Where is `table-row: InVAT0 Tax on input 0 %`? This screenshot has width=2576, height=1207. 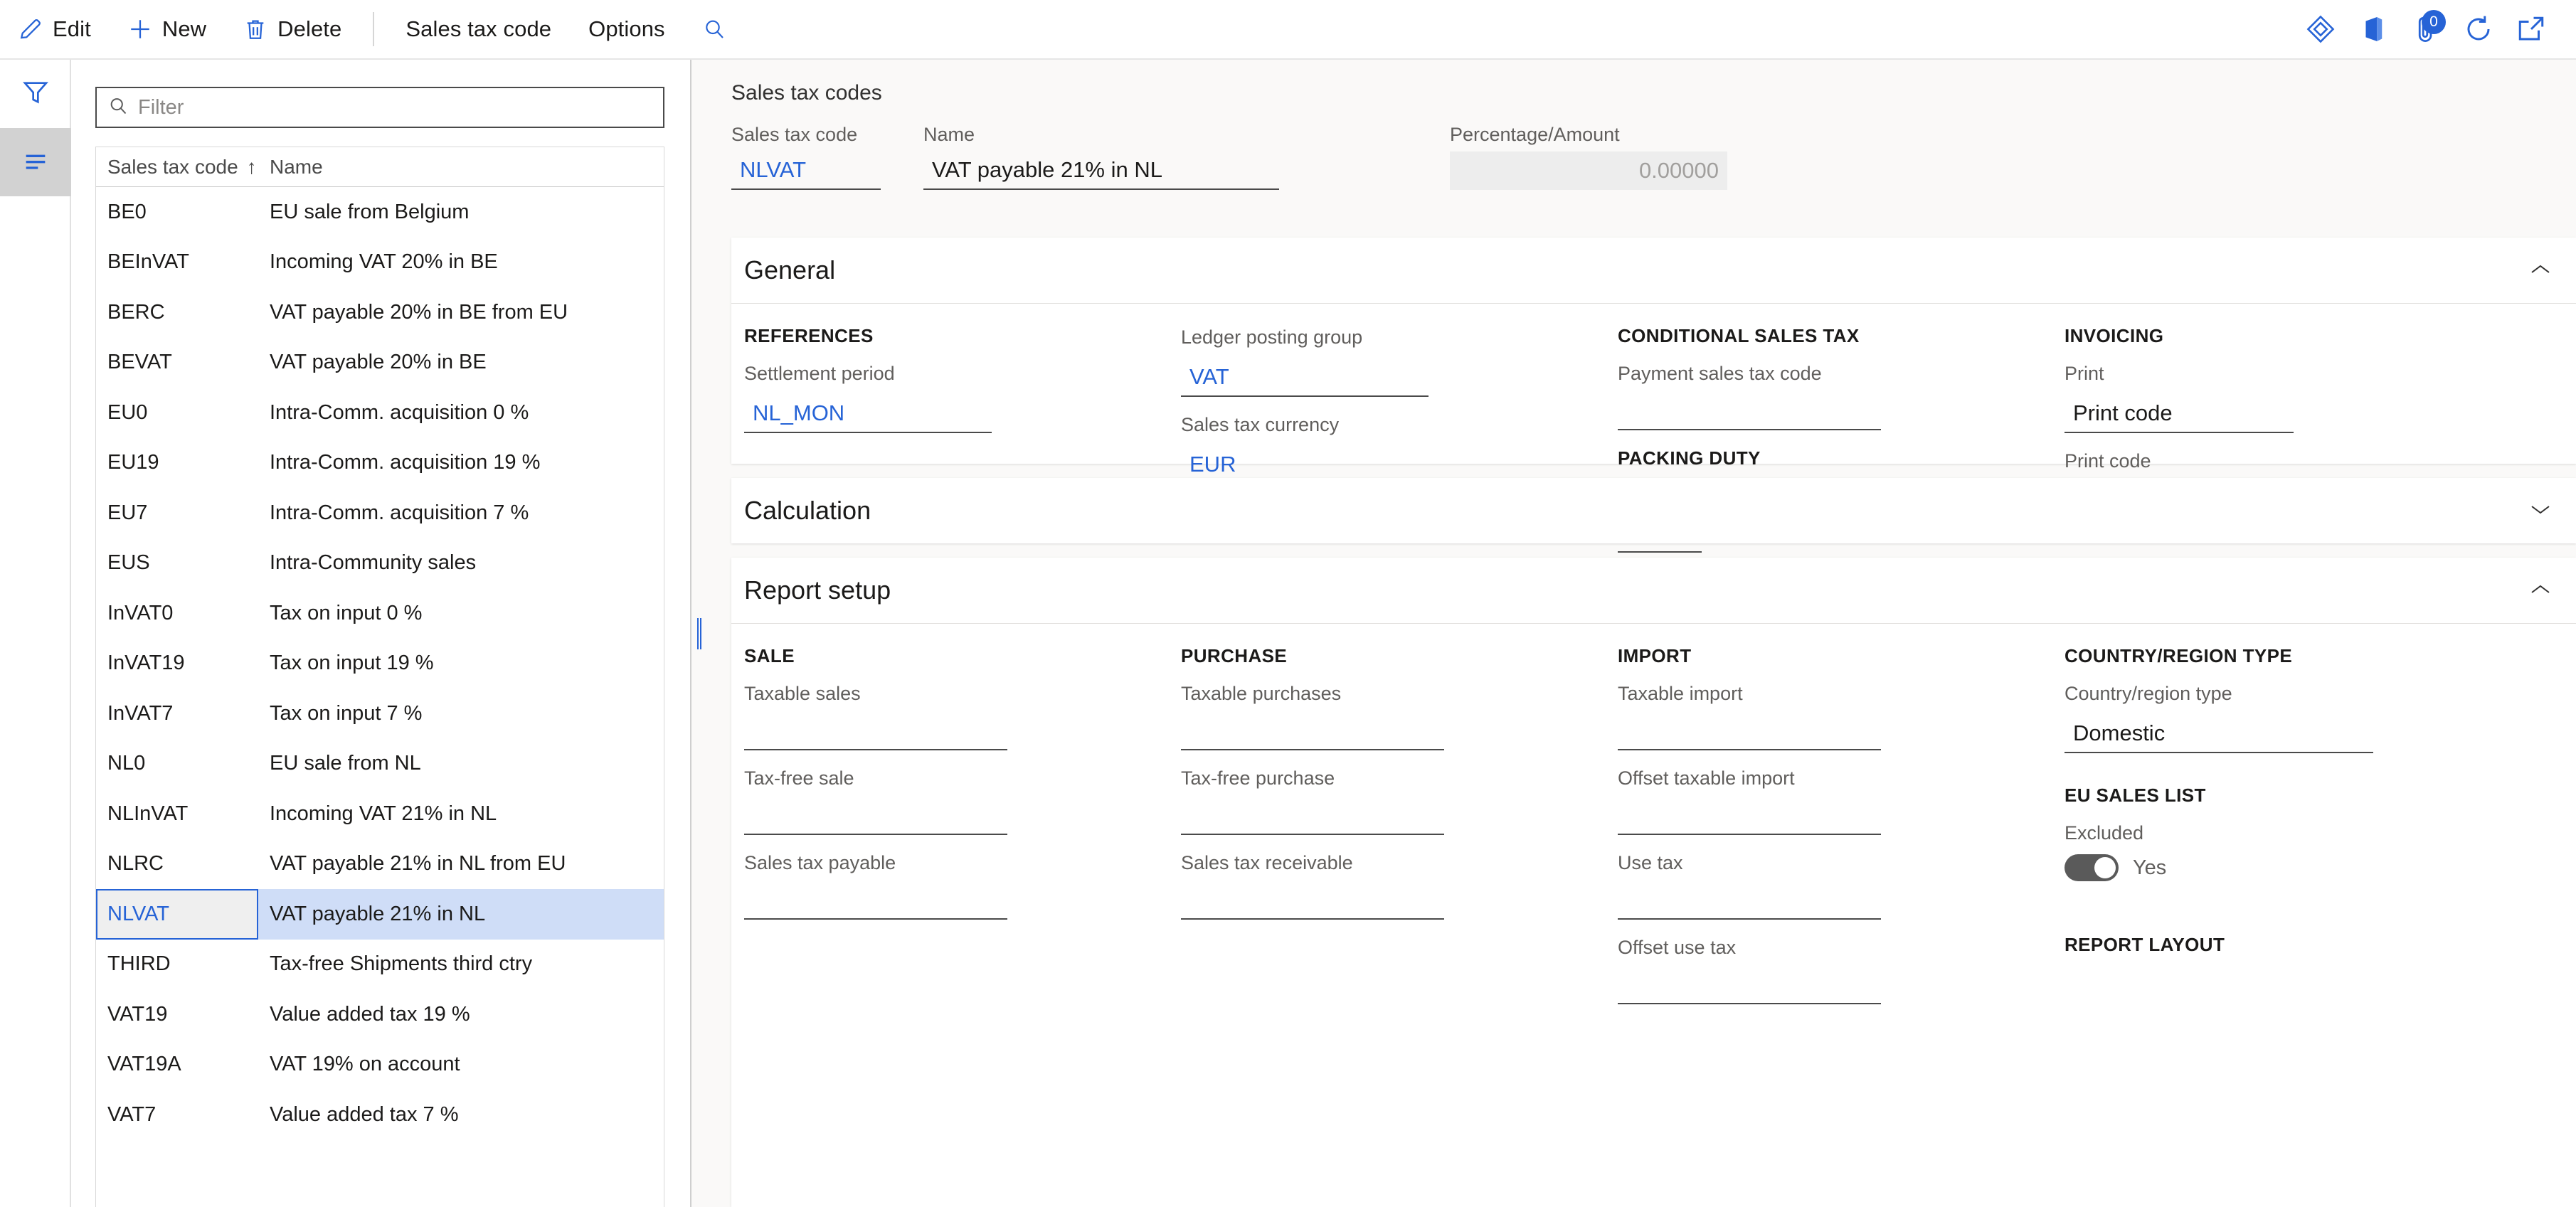 table-row: InVAT0 Tax on input 0 % is located at coordinates (380, 613).